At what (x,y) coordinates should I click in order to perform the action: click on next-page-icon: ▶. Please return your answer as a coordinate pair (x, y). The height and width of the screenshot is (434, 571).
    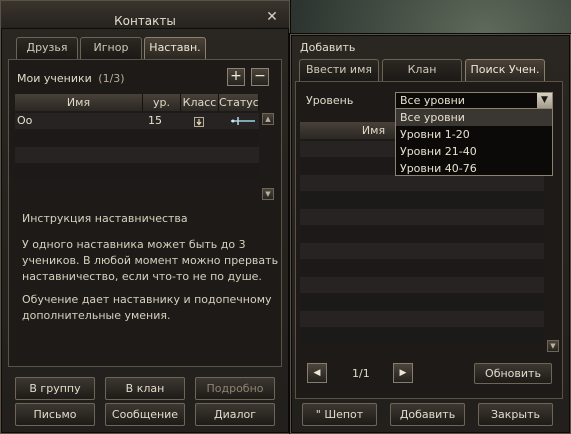
    Looking at the image, I should click on (403, 373).